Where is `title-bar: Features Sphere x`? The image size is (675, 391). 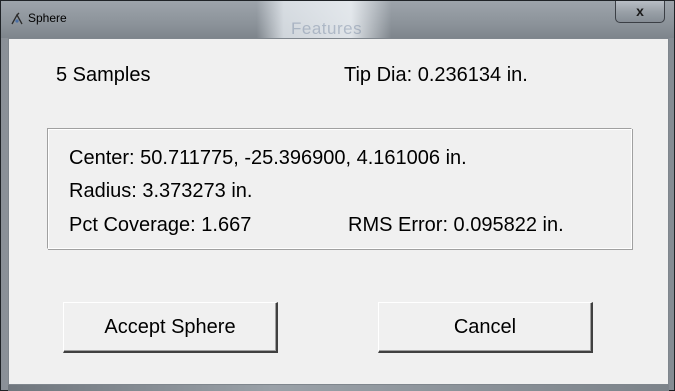
title-bar: Features Sphere x is located at coordinates (337, 19).